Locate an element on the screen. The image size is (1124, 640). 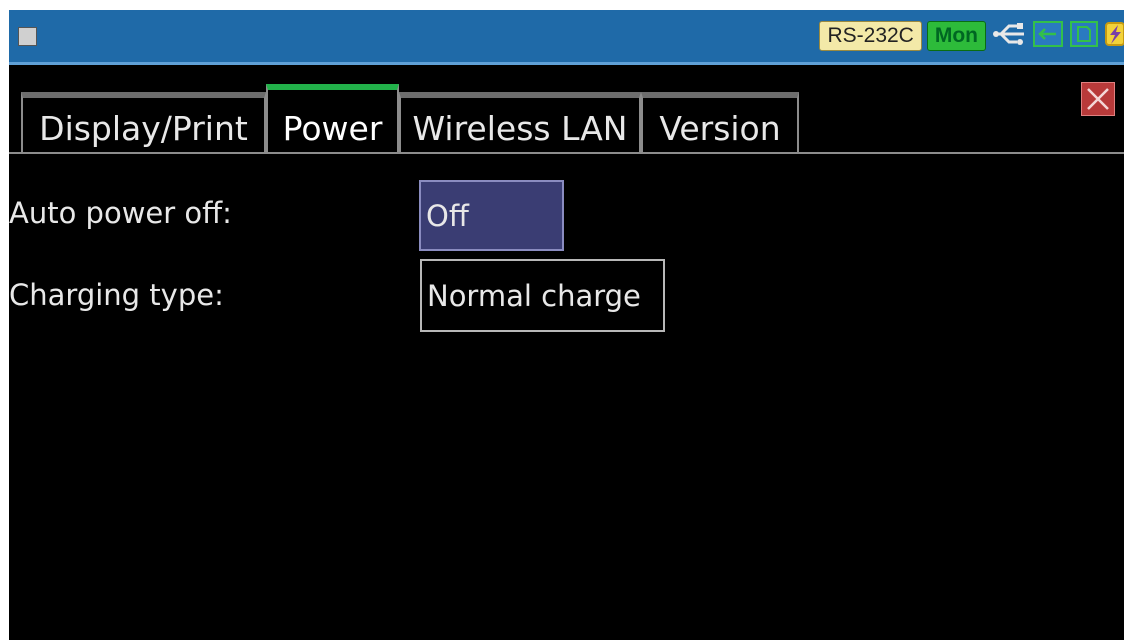
tab-wireless-lan: Wireless LAN is located at coordinates (520, 123).